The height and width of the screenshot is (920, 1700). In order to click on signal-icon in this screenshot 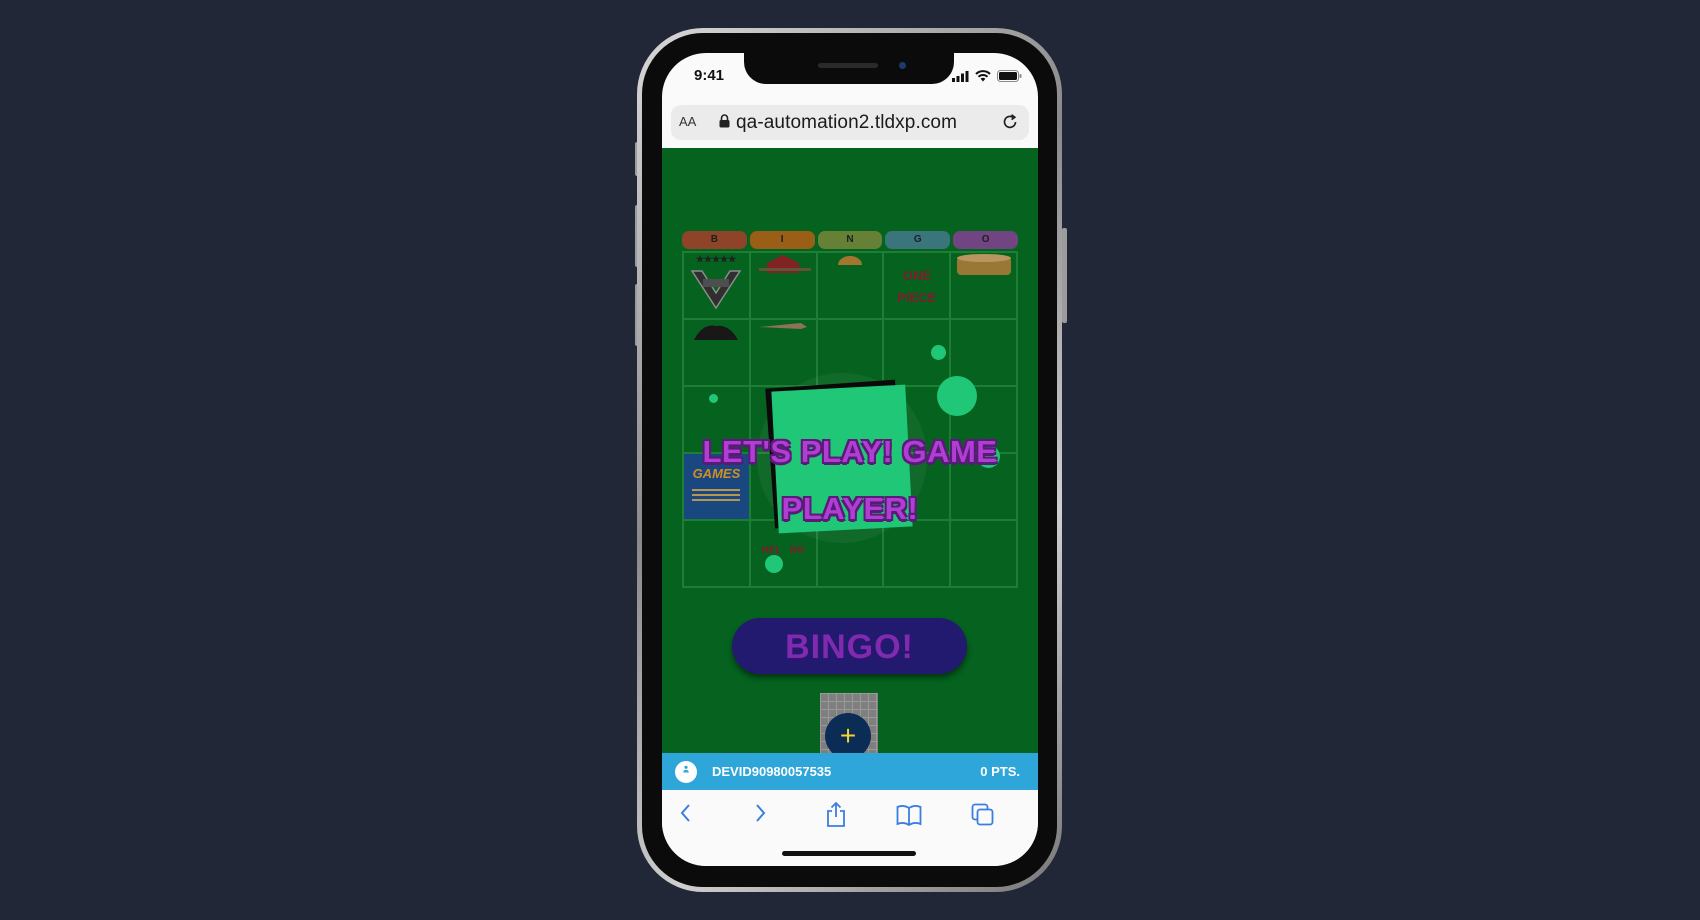, I will do `click(960, 78)`.